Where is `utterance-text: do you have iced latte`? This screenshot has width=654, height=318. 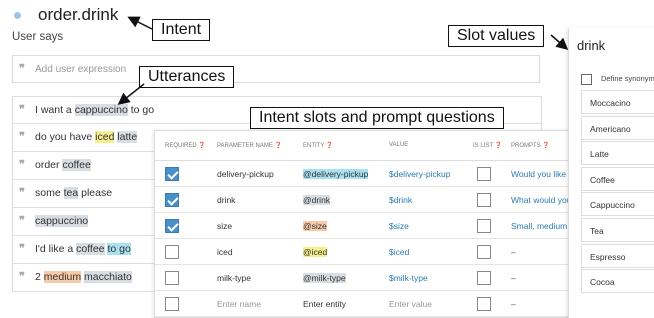 utterance-text: do you have iced latte is located at coordinates (86, 137).